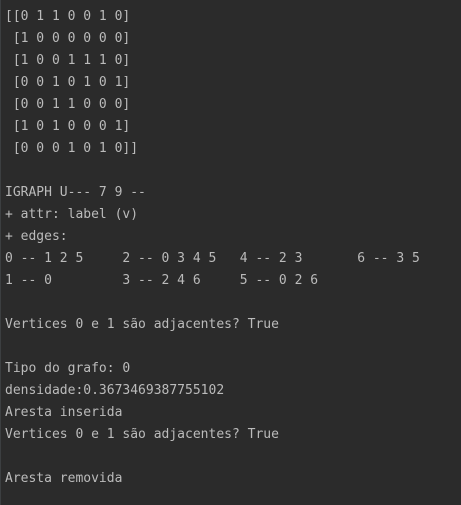 Image resolution: width=461 pixels, height=505 pixels. Describe the element at coordinates (72, 214) in the screenshot. I see `igraph-attr-line: + attr: label (v)` at that location.